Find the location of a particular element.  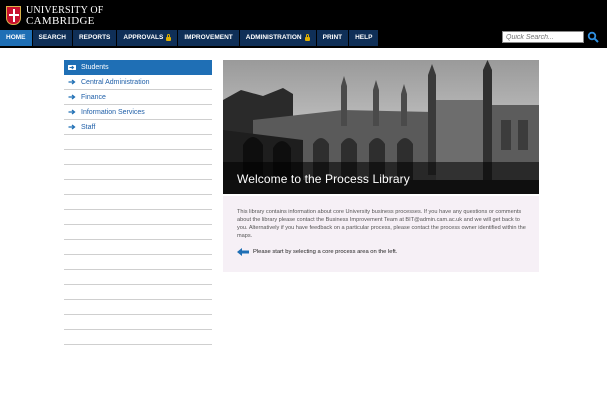

nav-label: APPROVALS is located at coordinates (143, 37).